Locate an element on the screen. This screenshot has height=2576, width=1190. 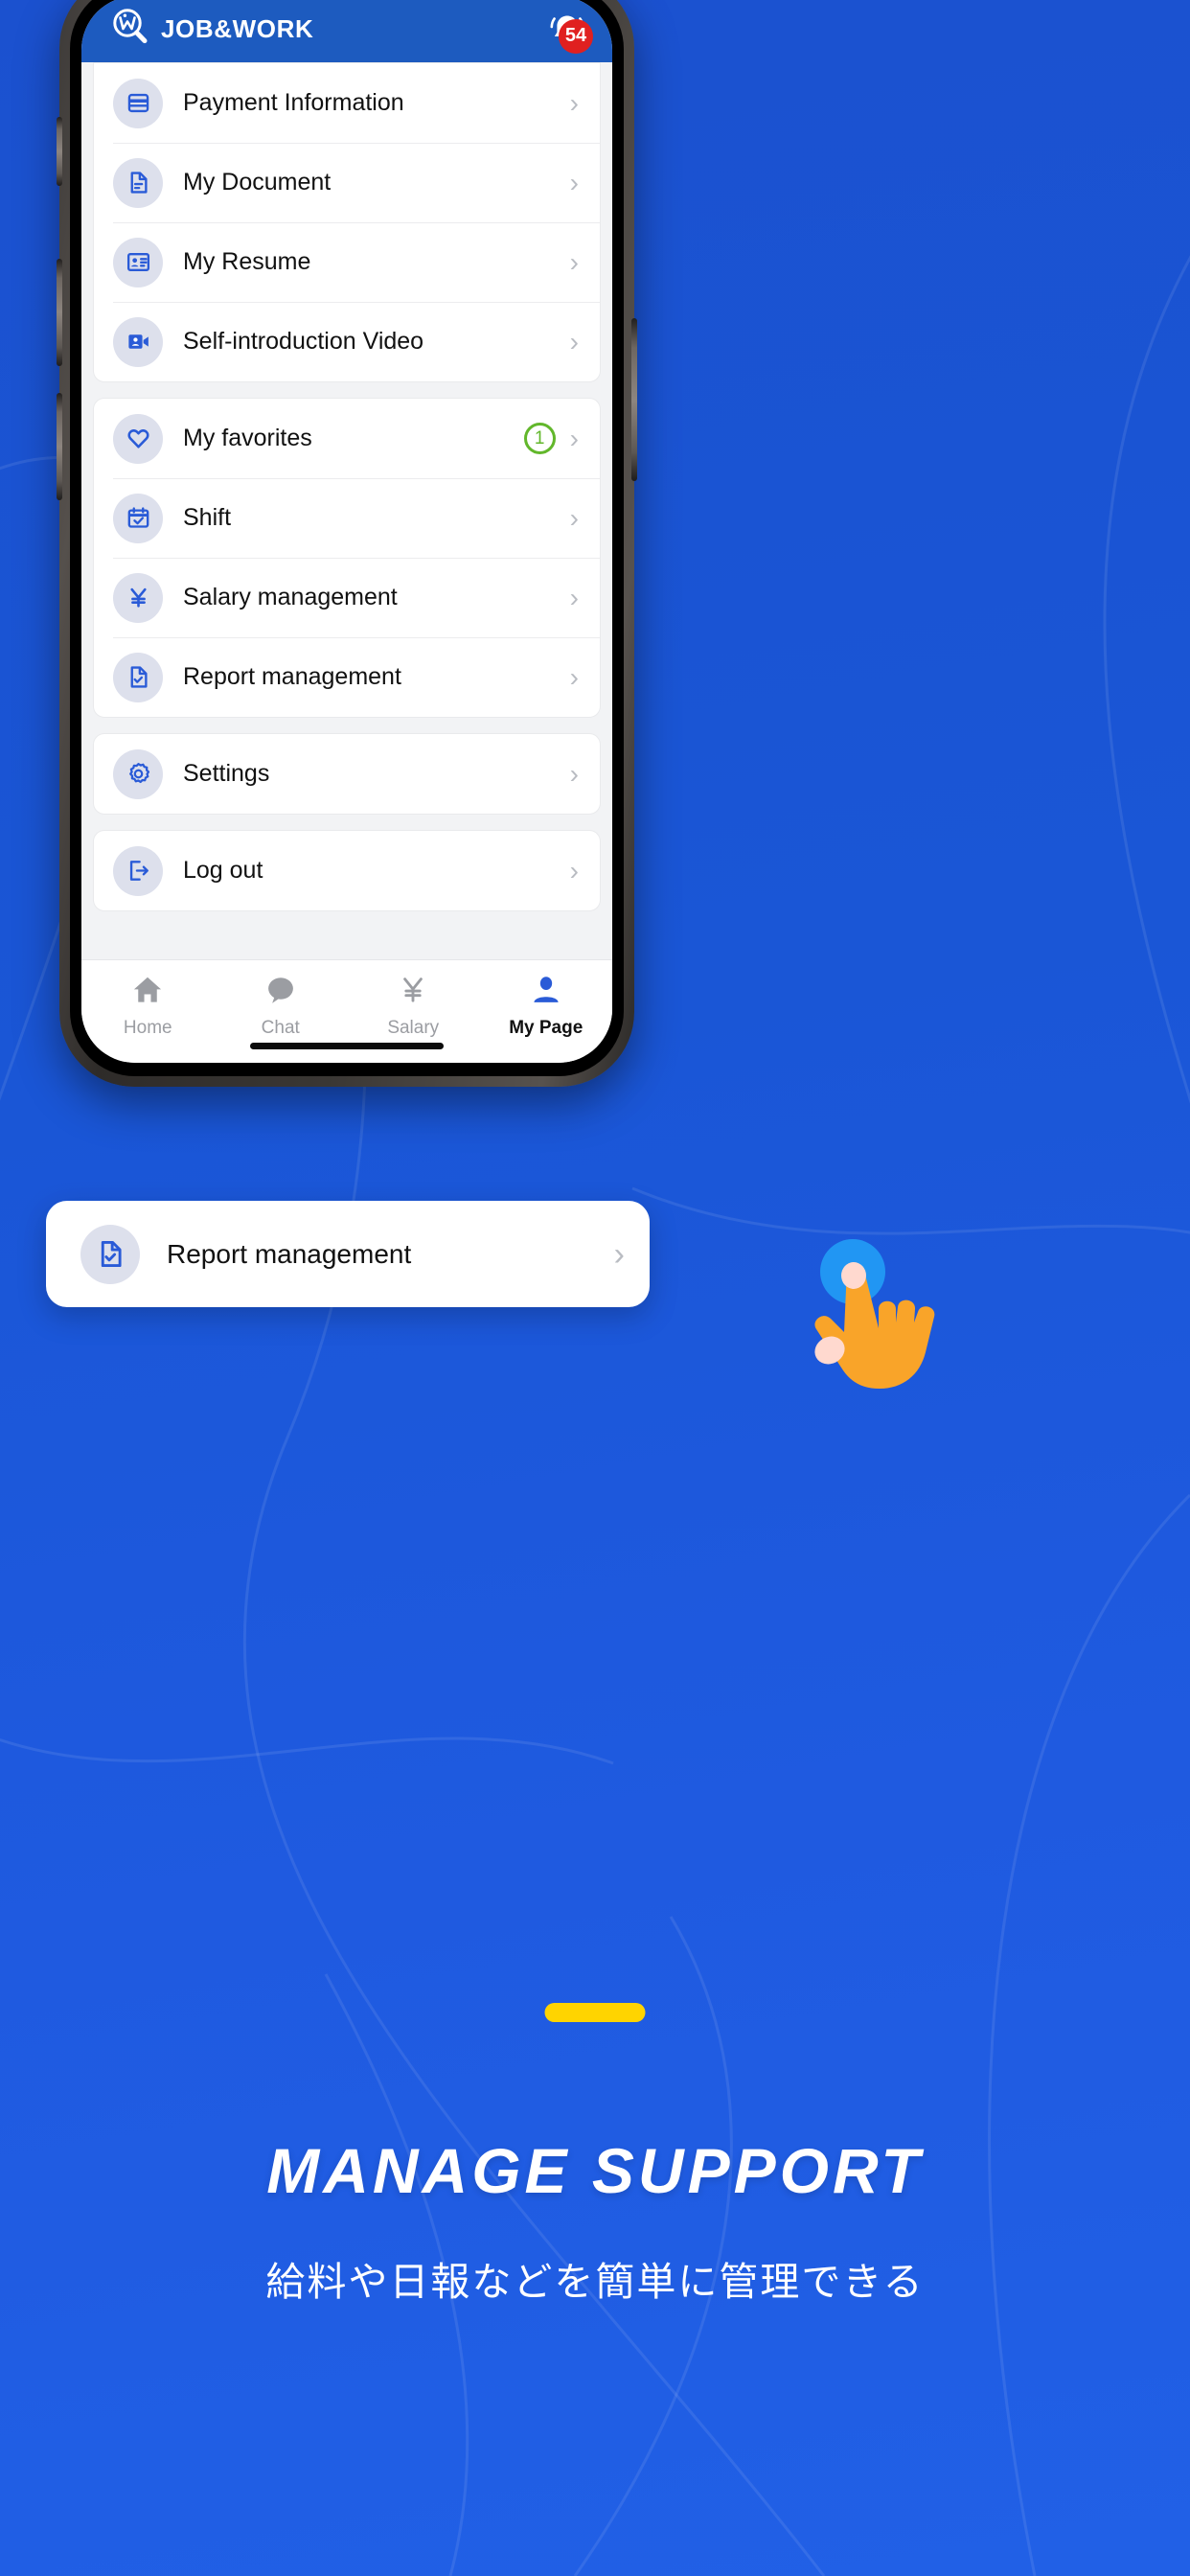
menu-item-label: My Resume is located at coordinates (247, 261).